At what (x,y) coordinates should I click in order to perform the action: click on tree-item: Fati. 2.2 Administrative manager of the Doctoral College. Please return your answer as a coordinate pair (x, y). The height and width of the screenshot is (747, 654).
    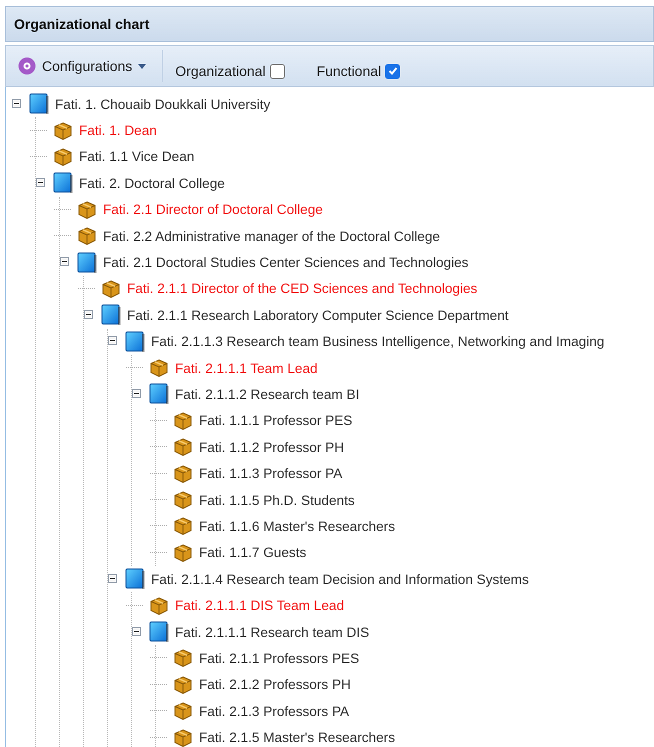
    Looking at the image, I should click on (271, 236).